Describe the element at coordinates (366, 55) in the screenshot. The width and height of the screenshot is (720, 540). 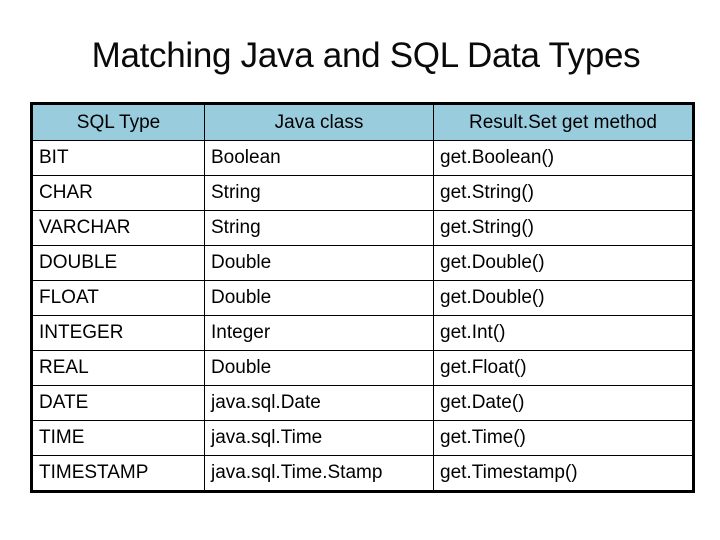
I see `slide-title: Matching Java and SQL Data Types` at that location.